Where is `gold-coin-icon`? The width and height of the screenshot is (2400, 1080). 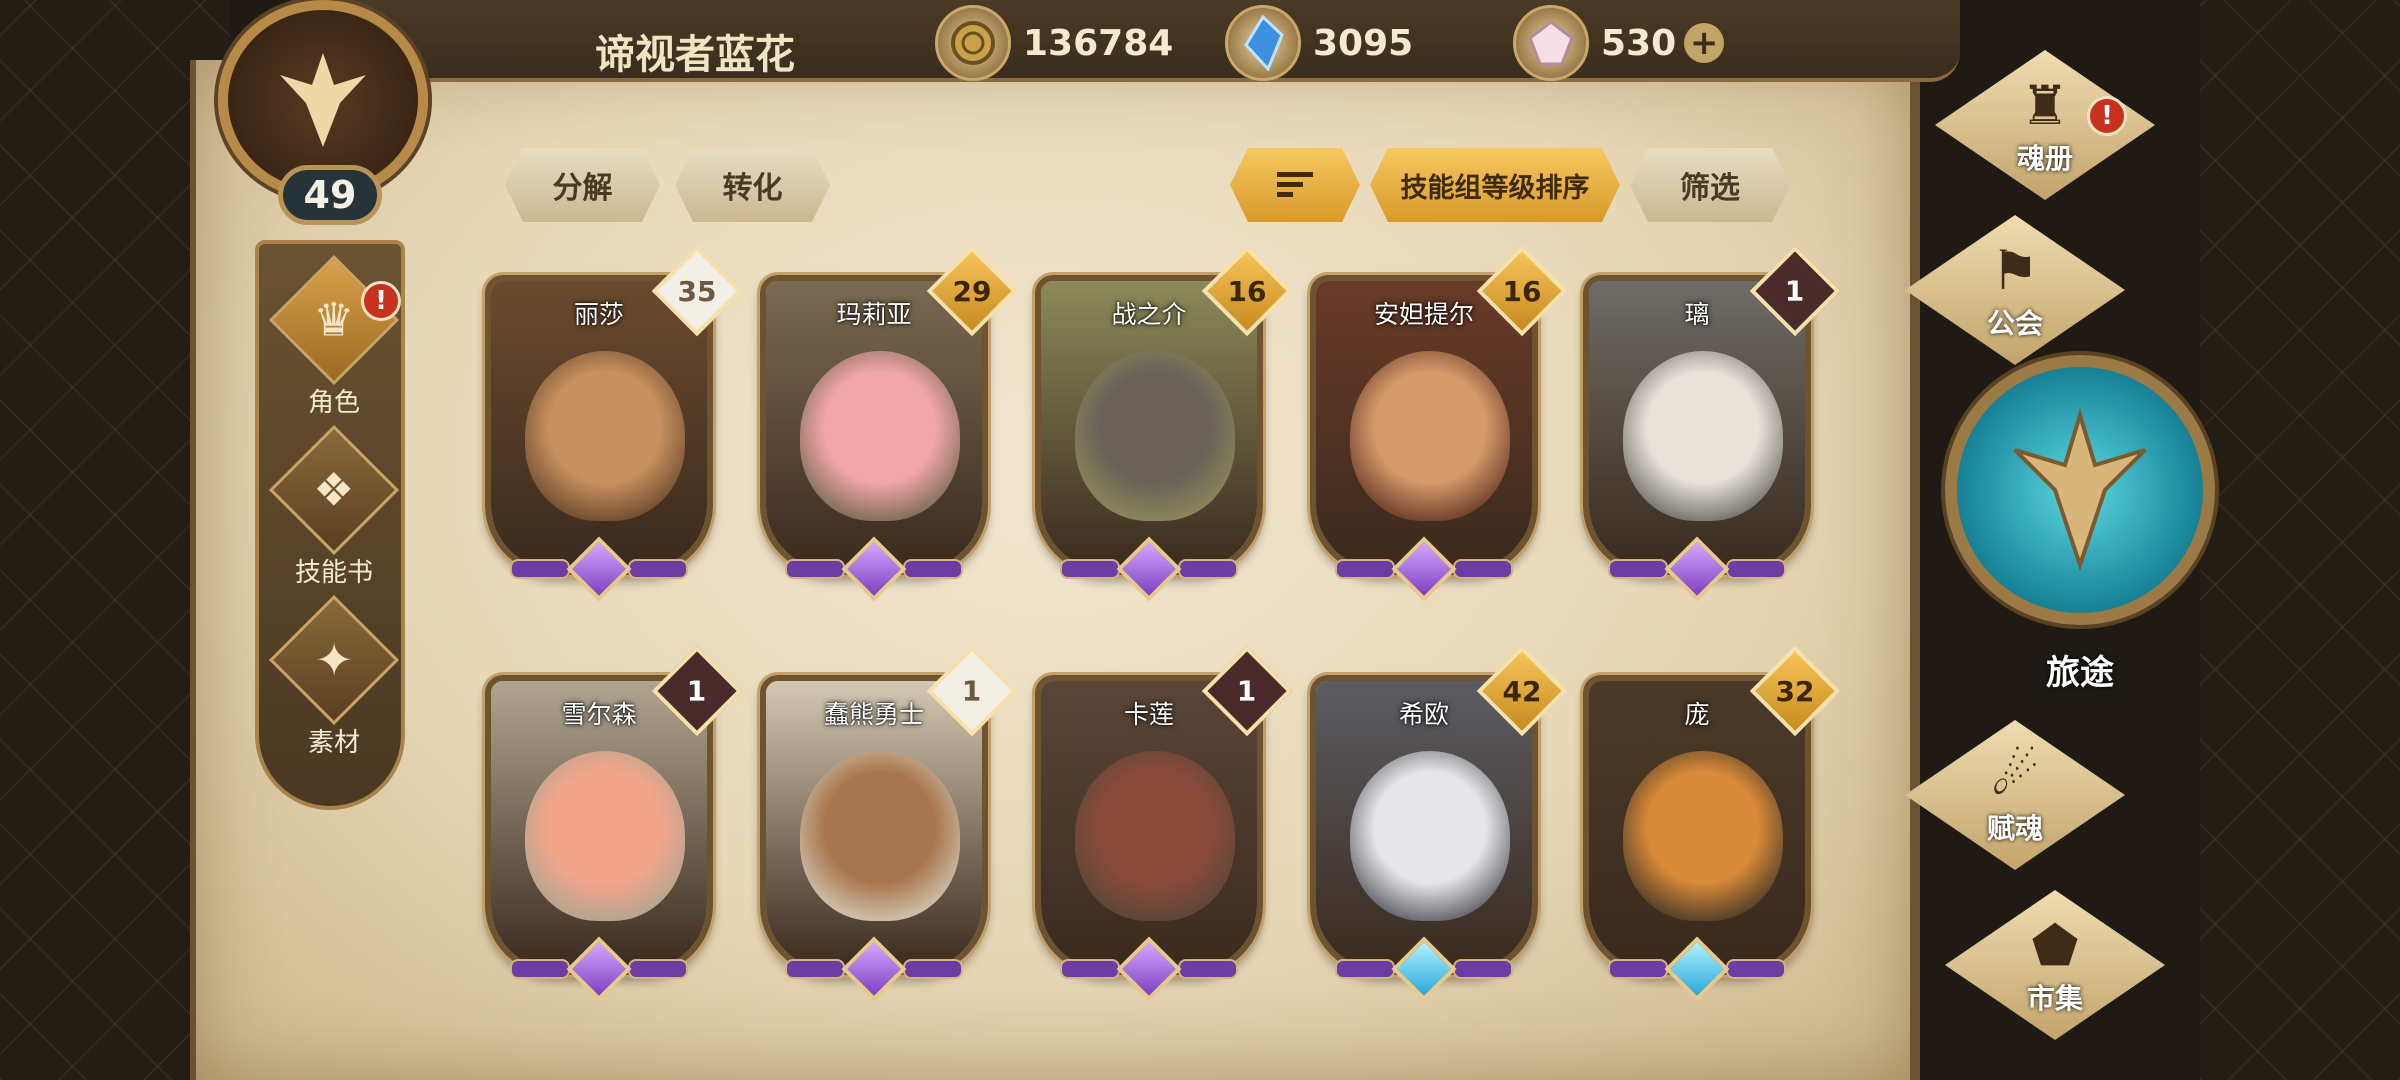 gold-coin-icon is located at coordinates (973, 43).